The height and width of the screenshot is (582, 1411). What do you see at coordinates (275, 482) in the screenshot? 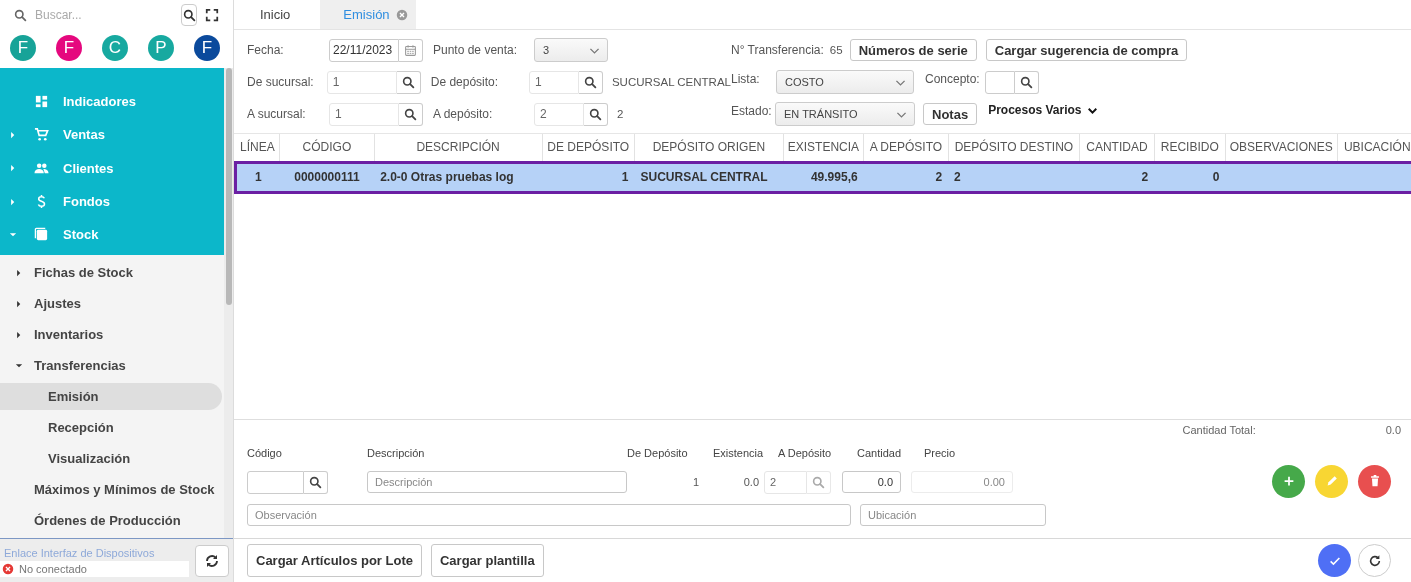
I see `code-field` at bounding box center [275, 482].